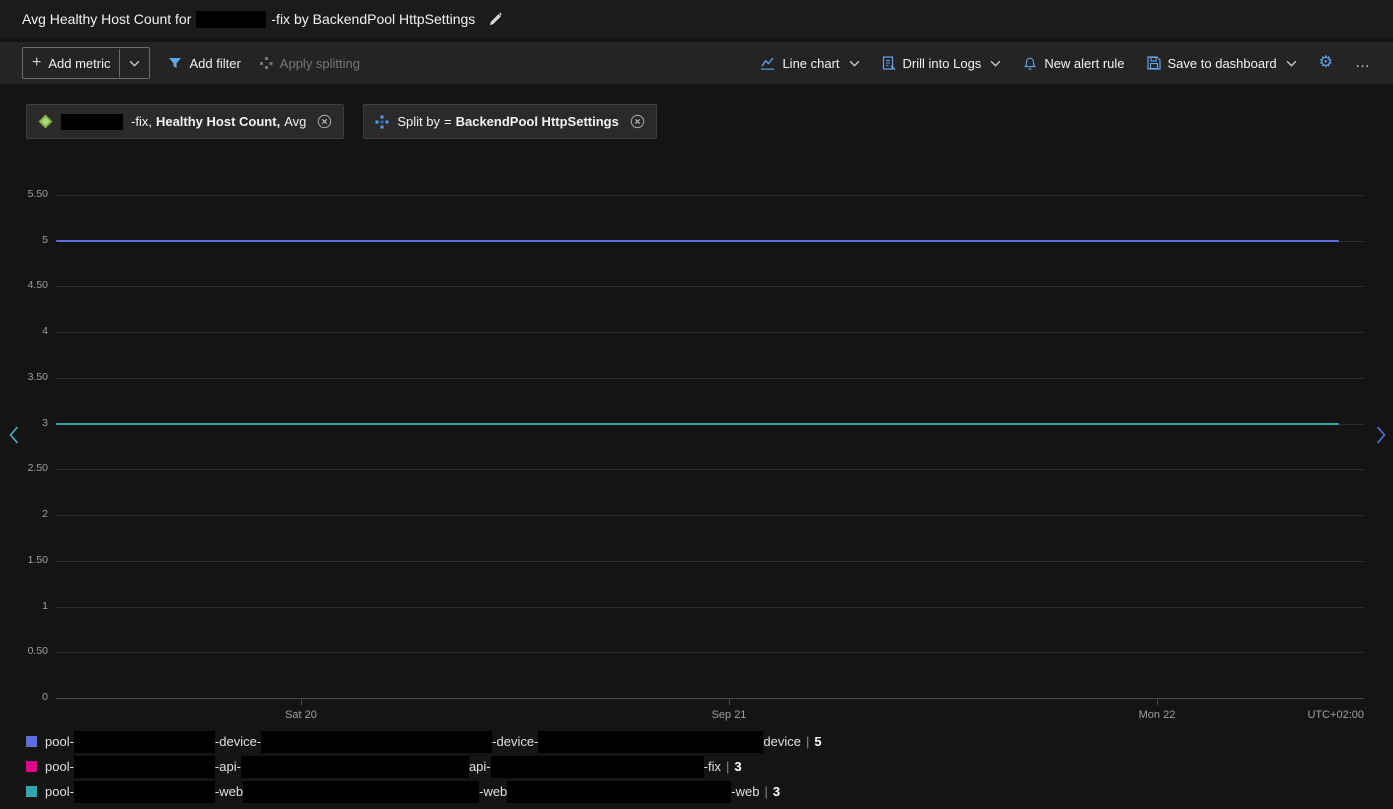  What do you see at coordinates (1335, 715) in the screenshot?
I see `timezone-label: UTC+02:00` at bounding box center [1335, 715].